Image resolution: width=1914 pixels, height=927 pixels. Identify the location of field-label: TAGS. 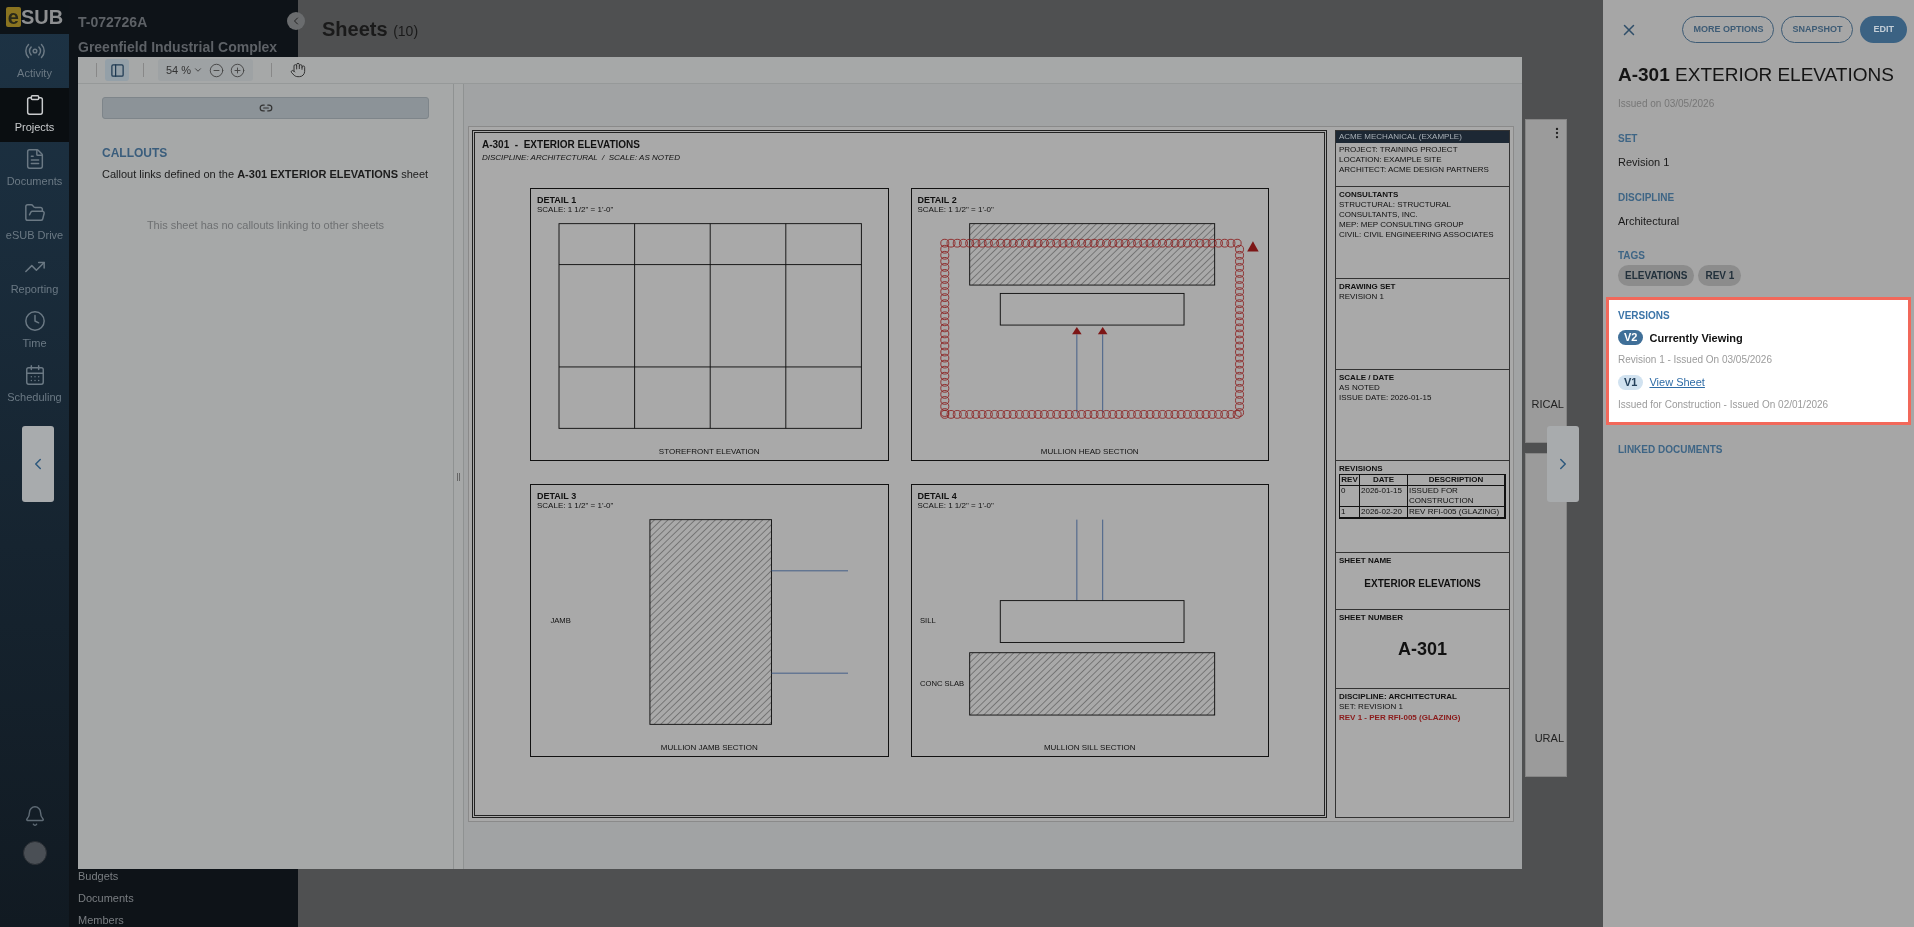
(1632, 255).